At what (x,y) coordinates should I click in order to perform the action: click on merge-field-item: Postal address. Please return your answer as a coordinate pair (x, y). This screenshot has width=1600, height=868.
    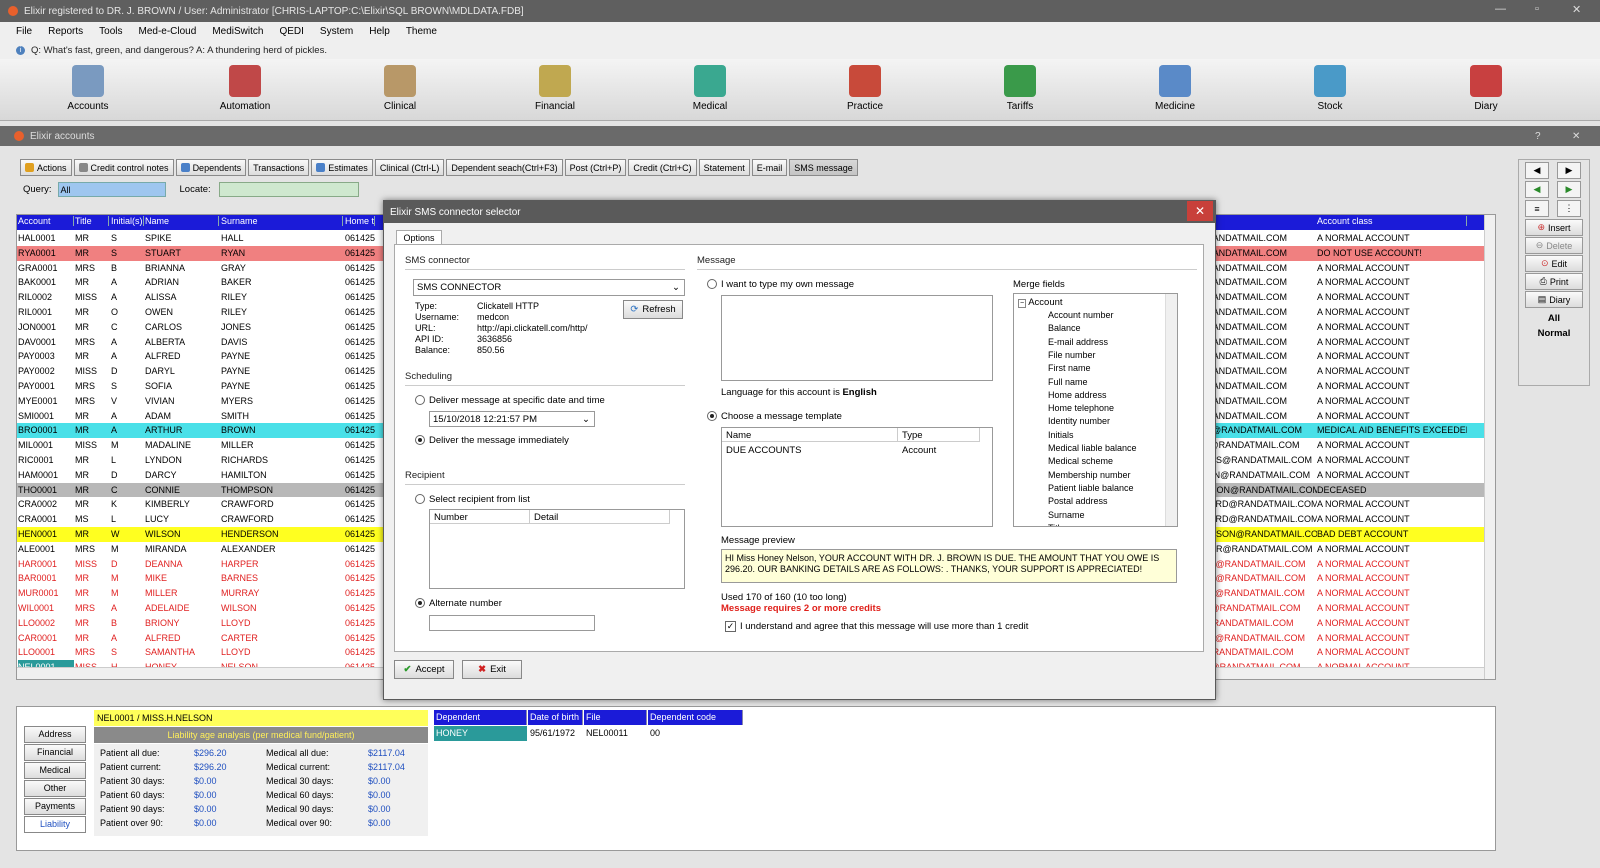
    Looking at the image, I should click on (1078, 501).